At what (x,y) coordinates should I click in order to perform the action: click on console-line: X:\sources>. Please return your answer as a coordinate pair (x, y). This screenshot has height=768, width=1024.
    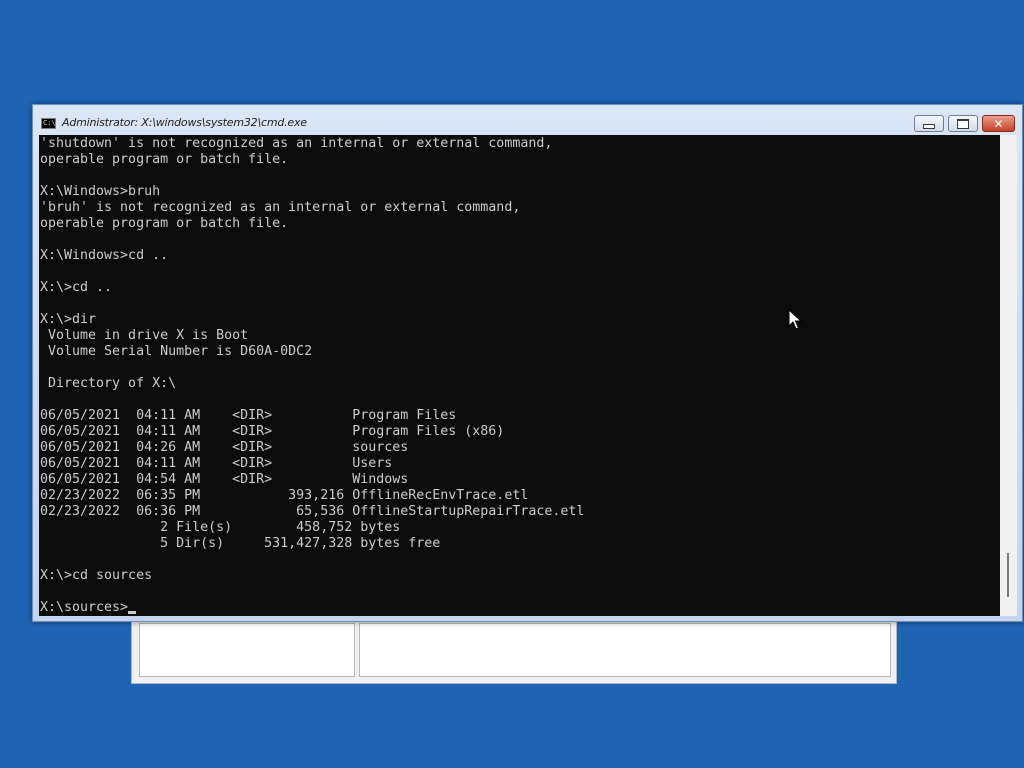
    Looking at the image, I should click on (84, 607).